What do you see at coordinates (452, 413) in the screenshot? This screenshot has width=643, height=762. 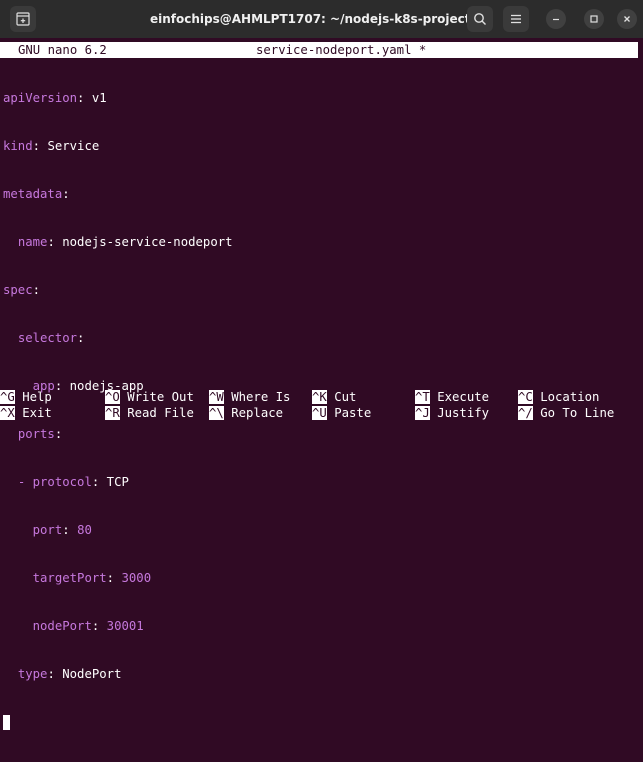 I see `shortcut-justify: ^J Justify` at bounding box center [452, 413].